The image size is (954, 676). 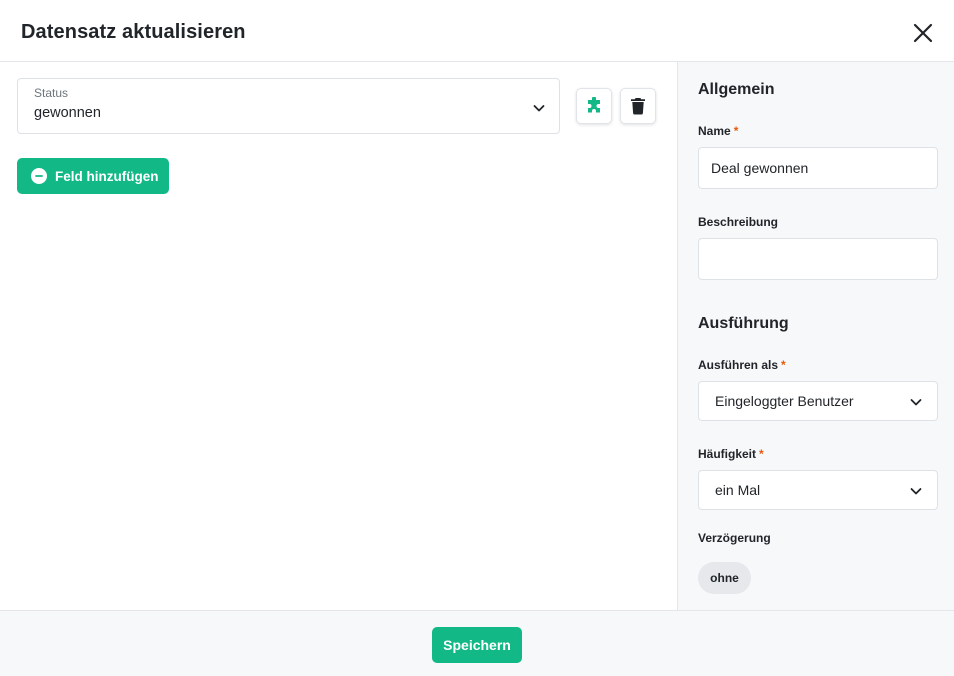 I want to click on dialog-footer: Speichern, so click(x=477, y=643).